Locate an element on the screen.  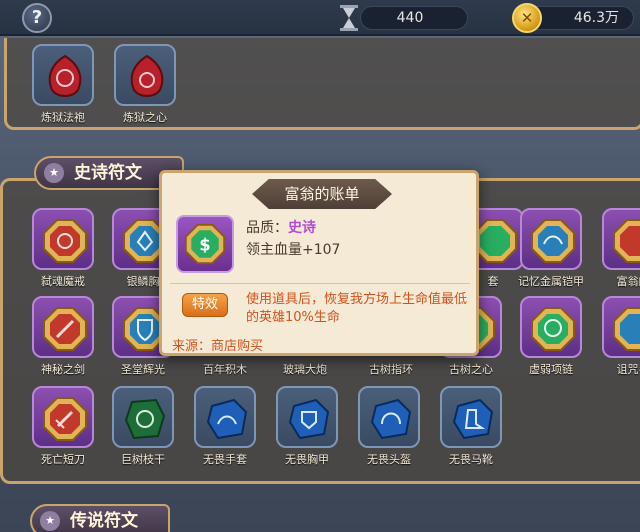
divider is located at coordinates (320, 283).